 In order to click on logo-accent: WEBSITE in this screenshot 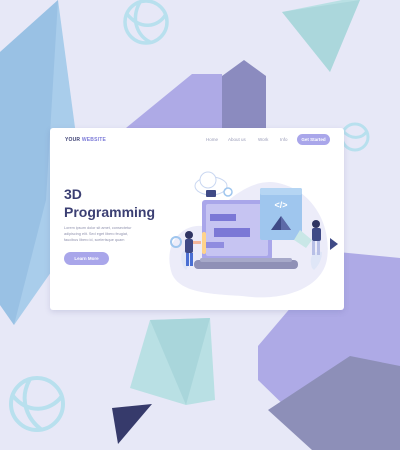, I will do `click(94, 140)`.